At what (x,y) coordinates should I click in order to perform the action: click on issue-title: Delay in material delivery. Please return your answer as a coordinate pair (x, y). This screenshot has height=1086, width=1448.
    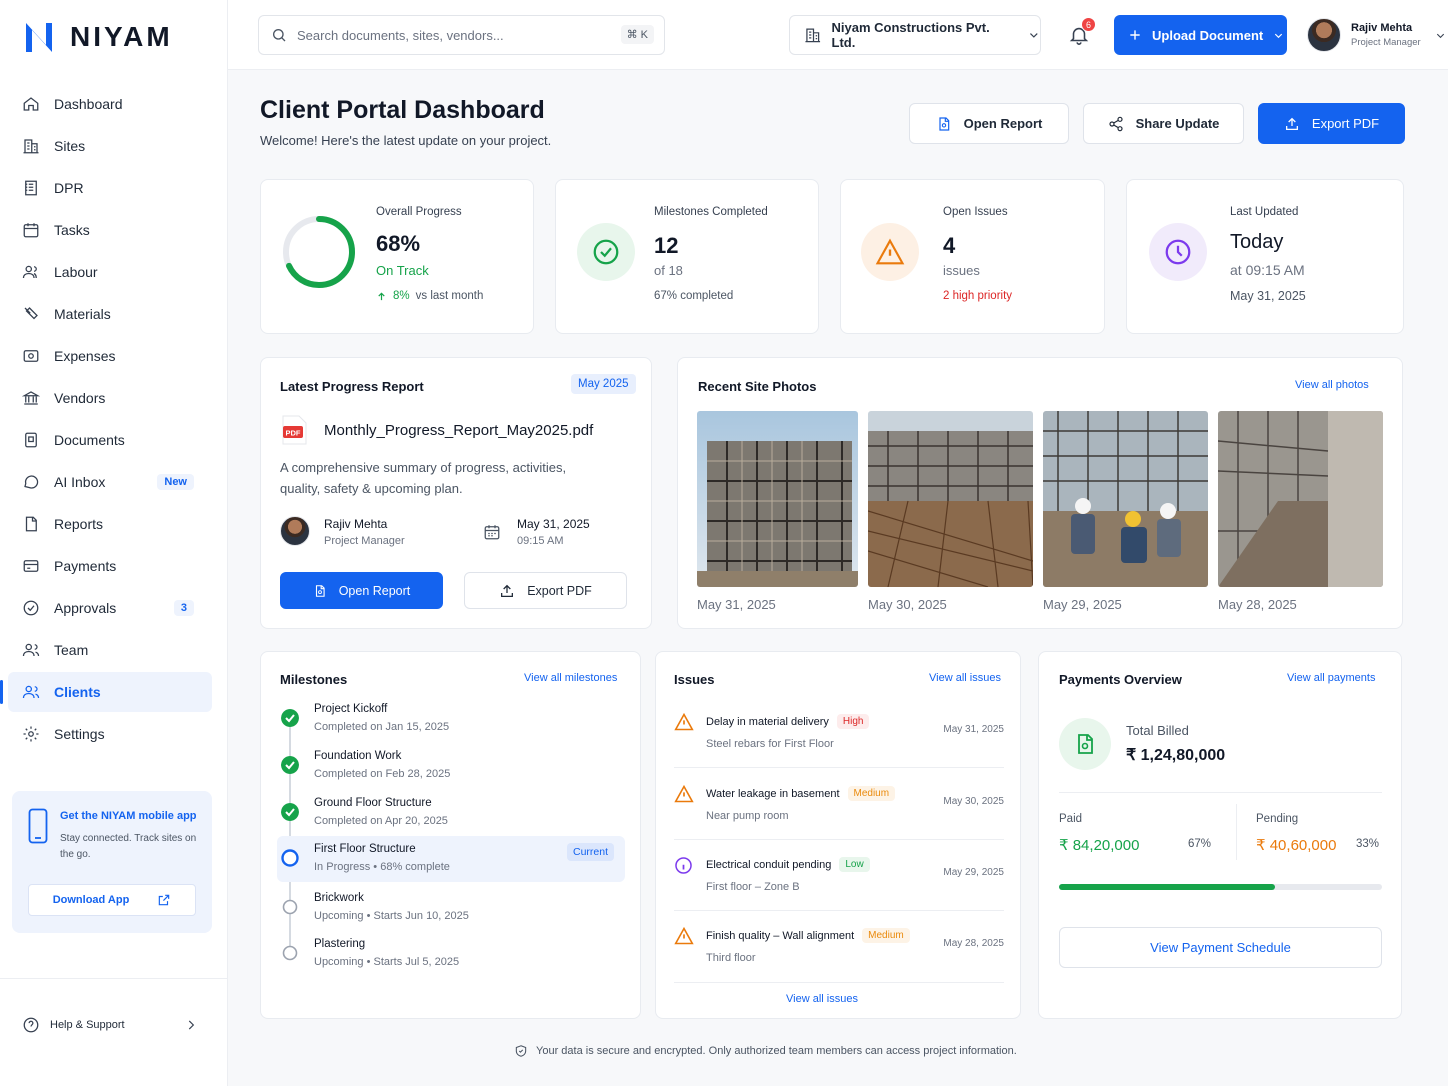
    Looking at the image, I should click on (767, 721).